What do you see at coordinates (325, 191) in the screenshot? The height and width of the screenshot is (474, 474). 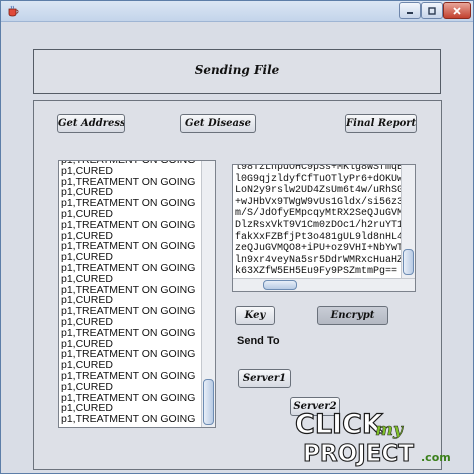 I see `text-line: LoN2y9rslw2UD4ZsUm6t4w/uRhSGGnSZ98` at bounding box center [325, 191].